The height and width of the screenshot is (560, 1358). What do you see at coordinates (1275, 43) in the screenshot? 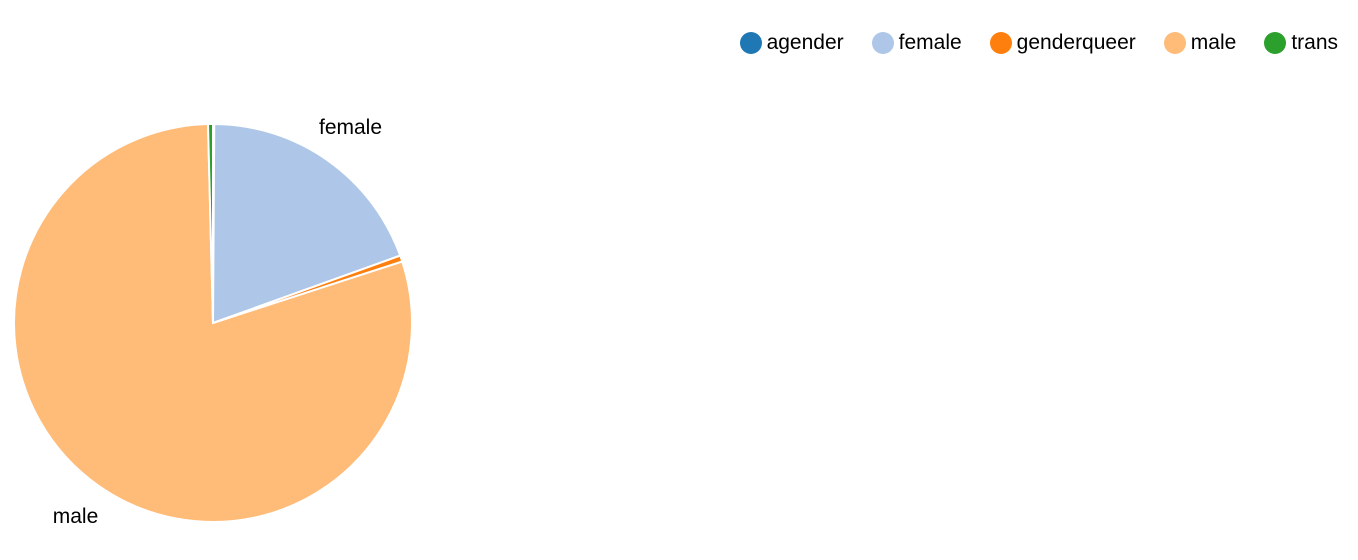
I see `legend-swatch-trans` at bounding box center [1275, 43].